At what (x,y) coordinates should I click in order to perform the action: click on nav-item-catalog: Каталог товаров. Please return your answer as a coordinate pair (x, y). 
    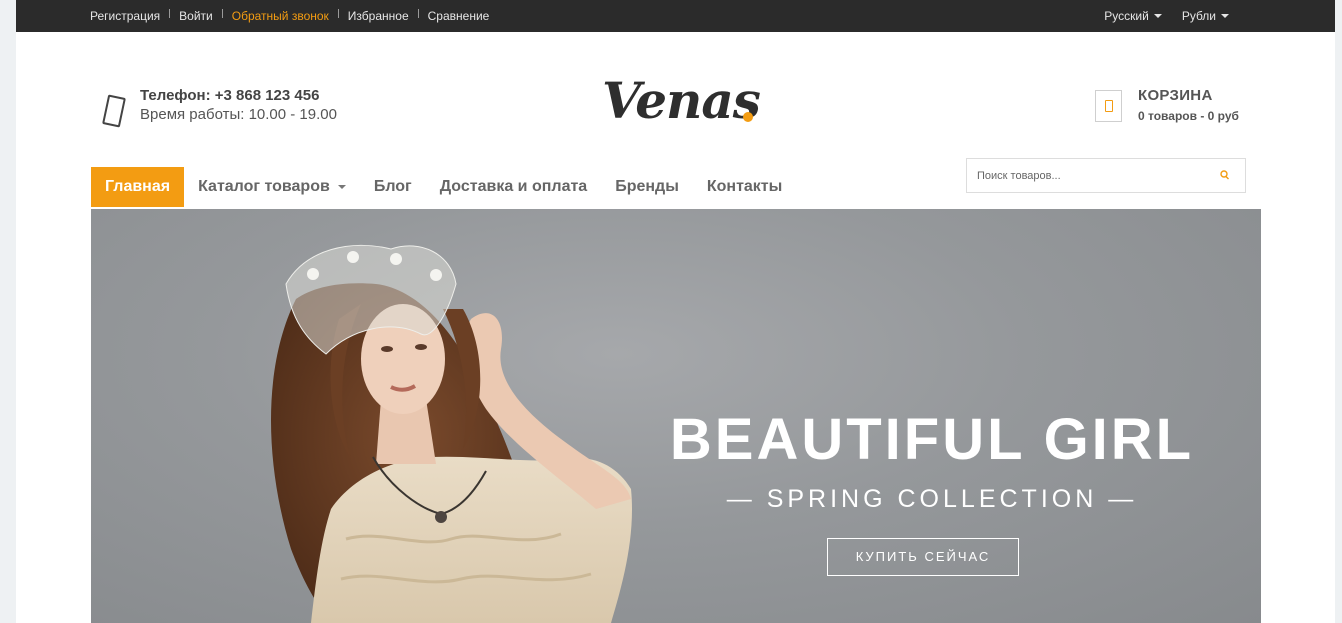
    Looking at the image, I should click on (272, 187).